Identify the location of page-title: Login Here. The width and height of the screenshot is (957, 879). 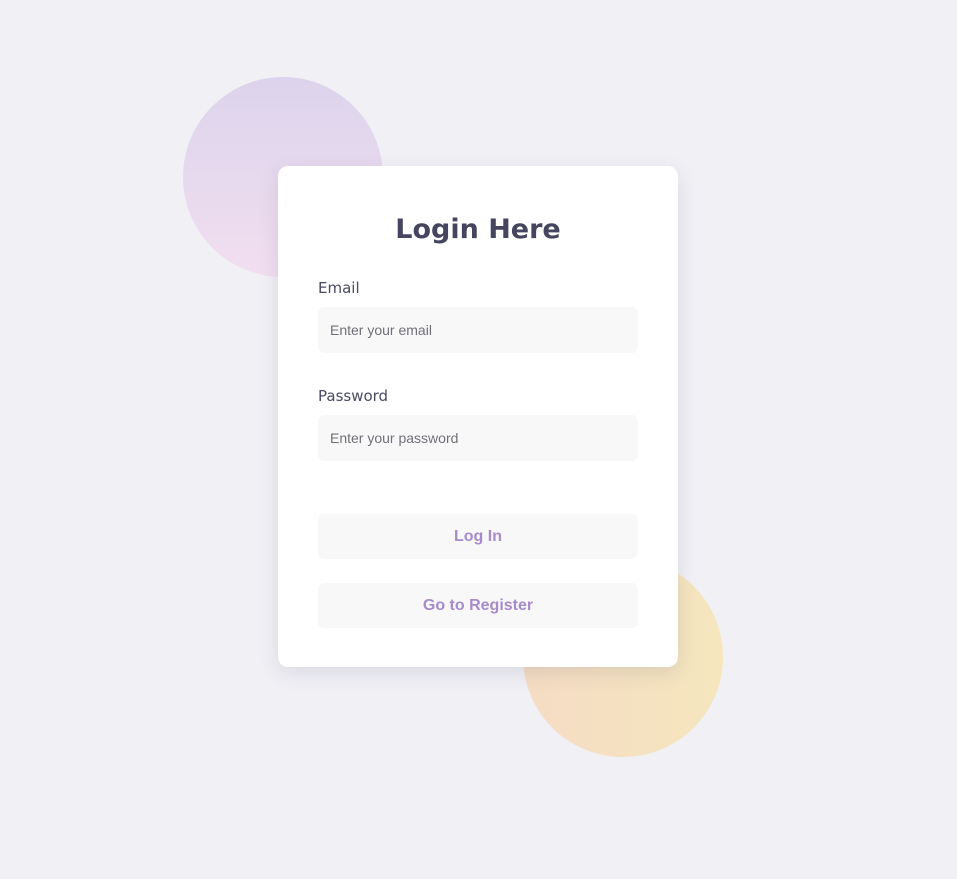
(478, 229).